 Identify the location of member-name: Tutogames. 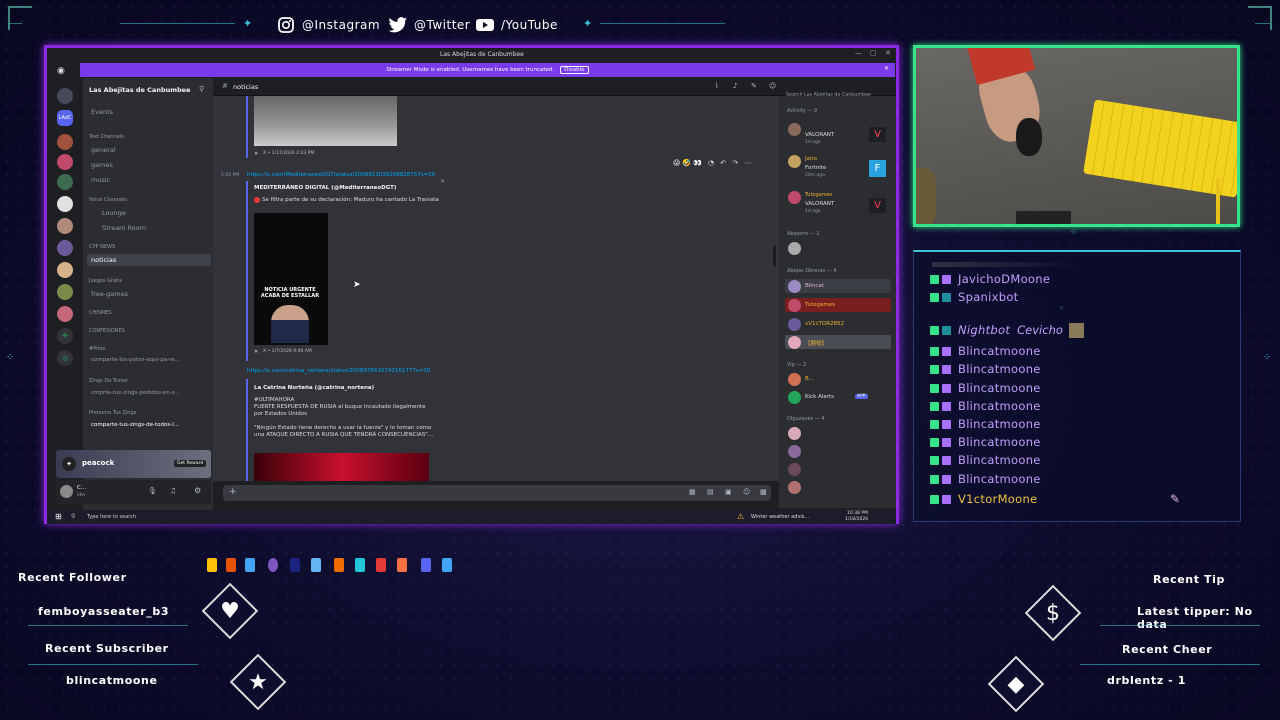
(820, 305).